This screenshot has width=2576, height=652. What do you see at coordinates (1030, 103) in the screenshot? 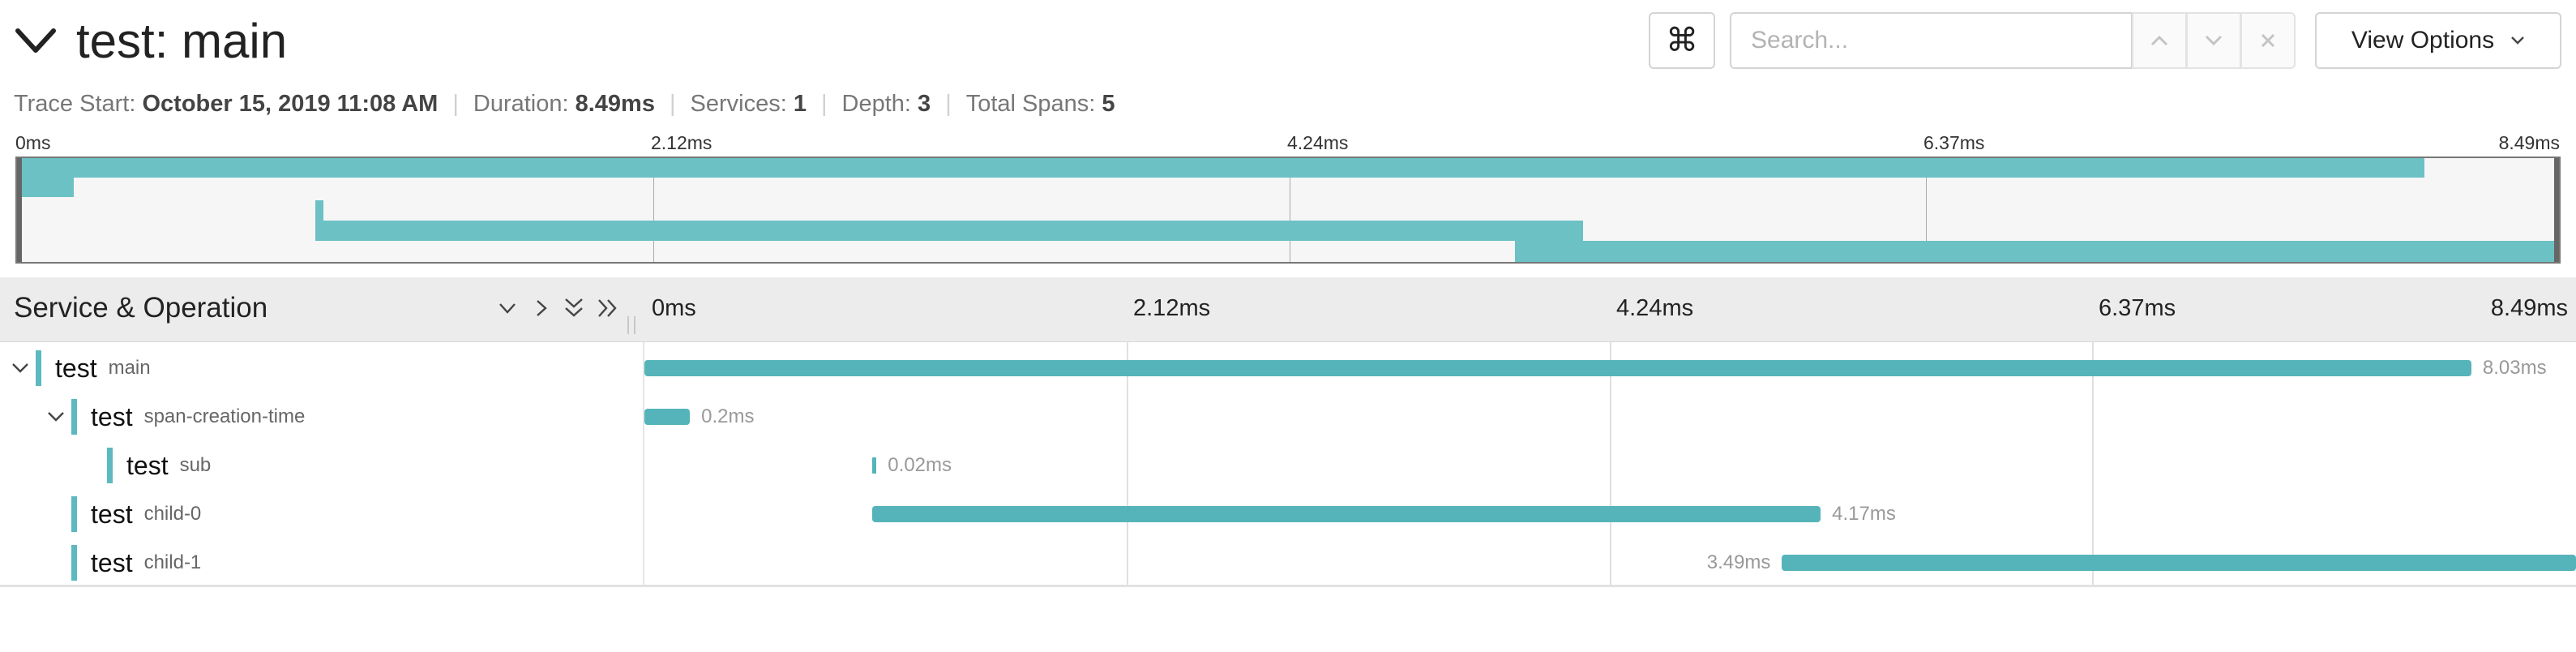
I see `total-spans-label: Total Spans:` at bounding box center [1030, 103].